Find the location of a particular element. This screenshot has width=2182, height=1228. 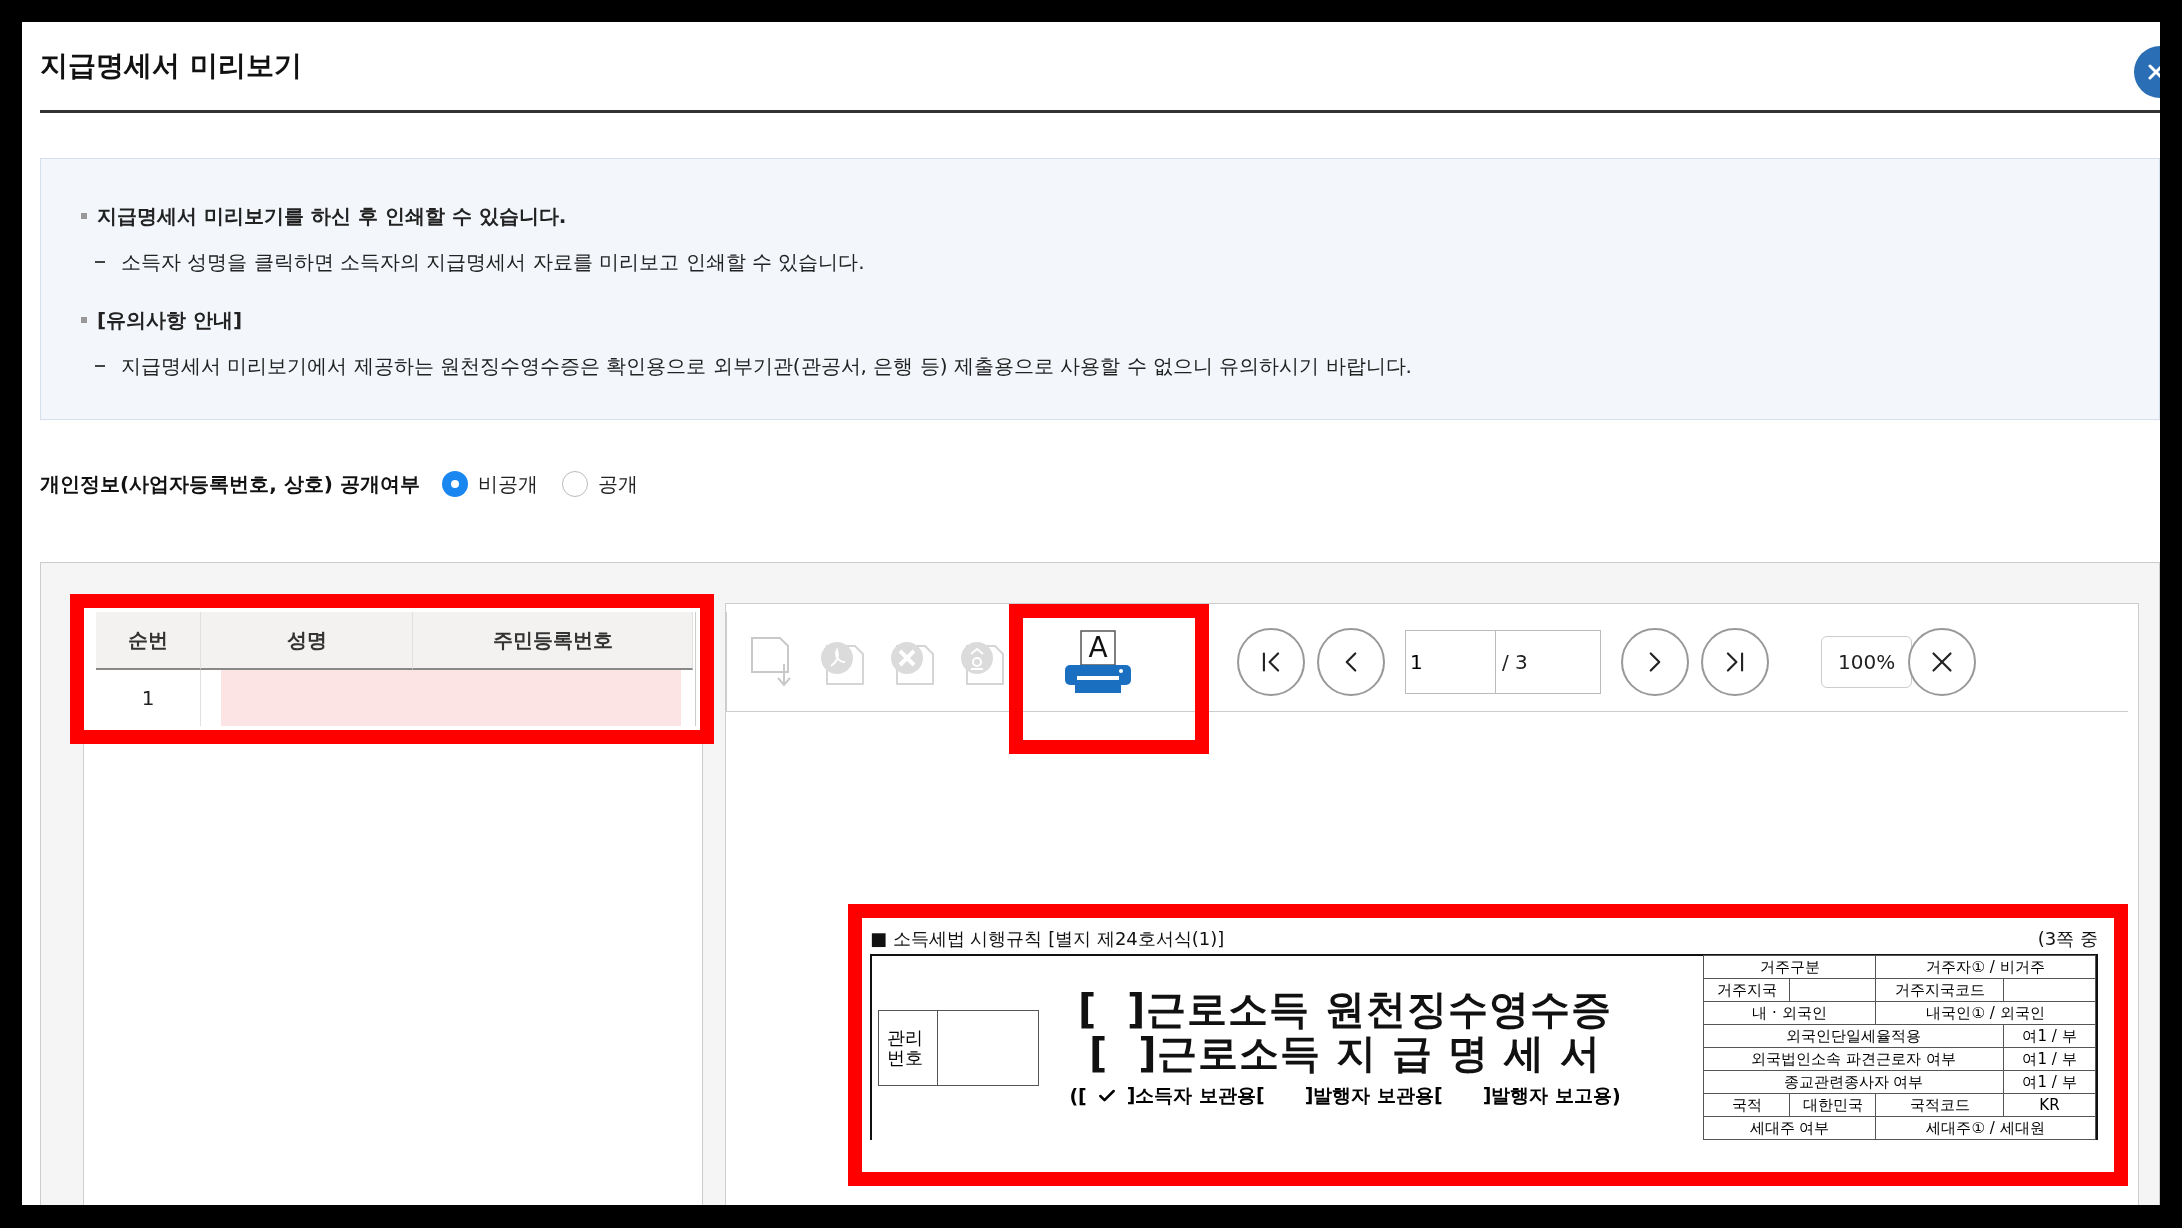

form-cell: 거주구분 is located at coordinates (1789, 967).